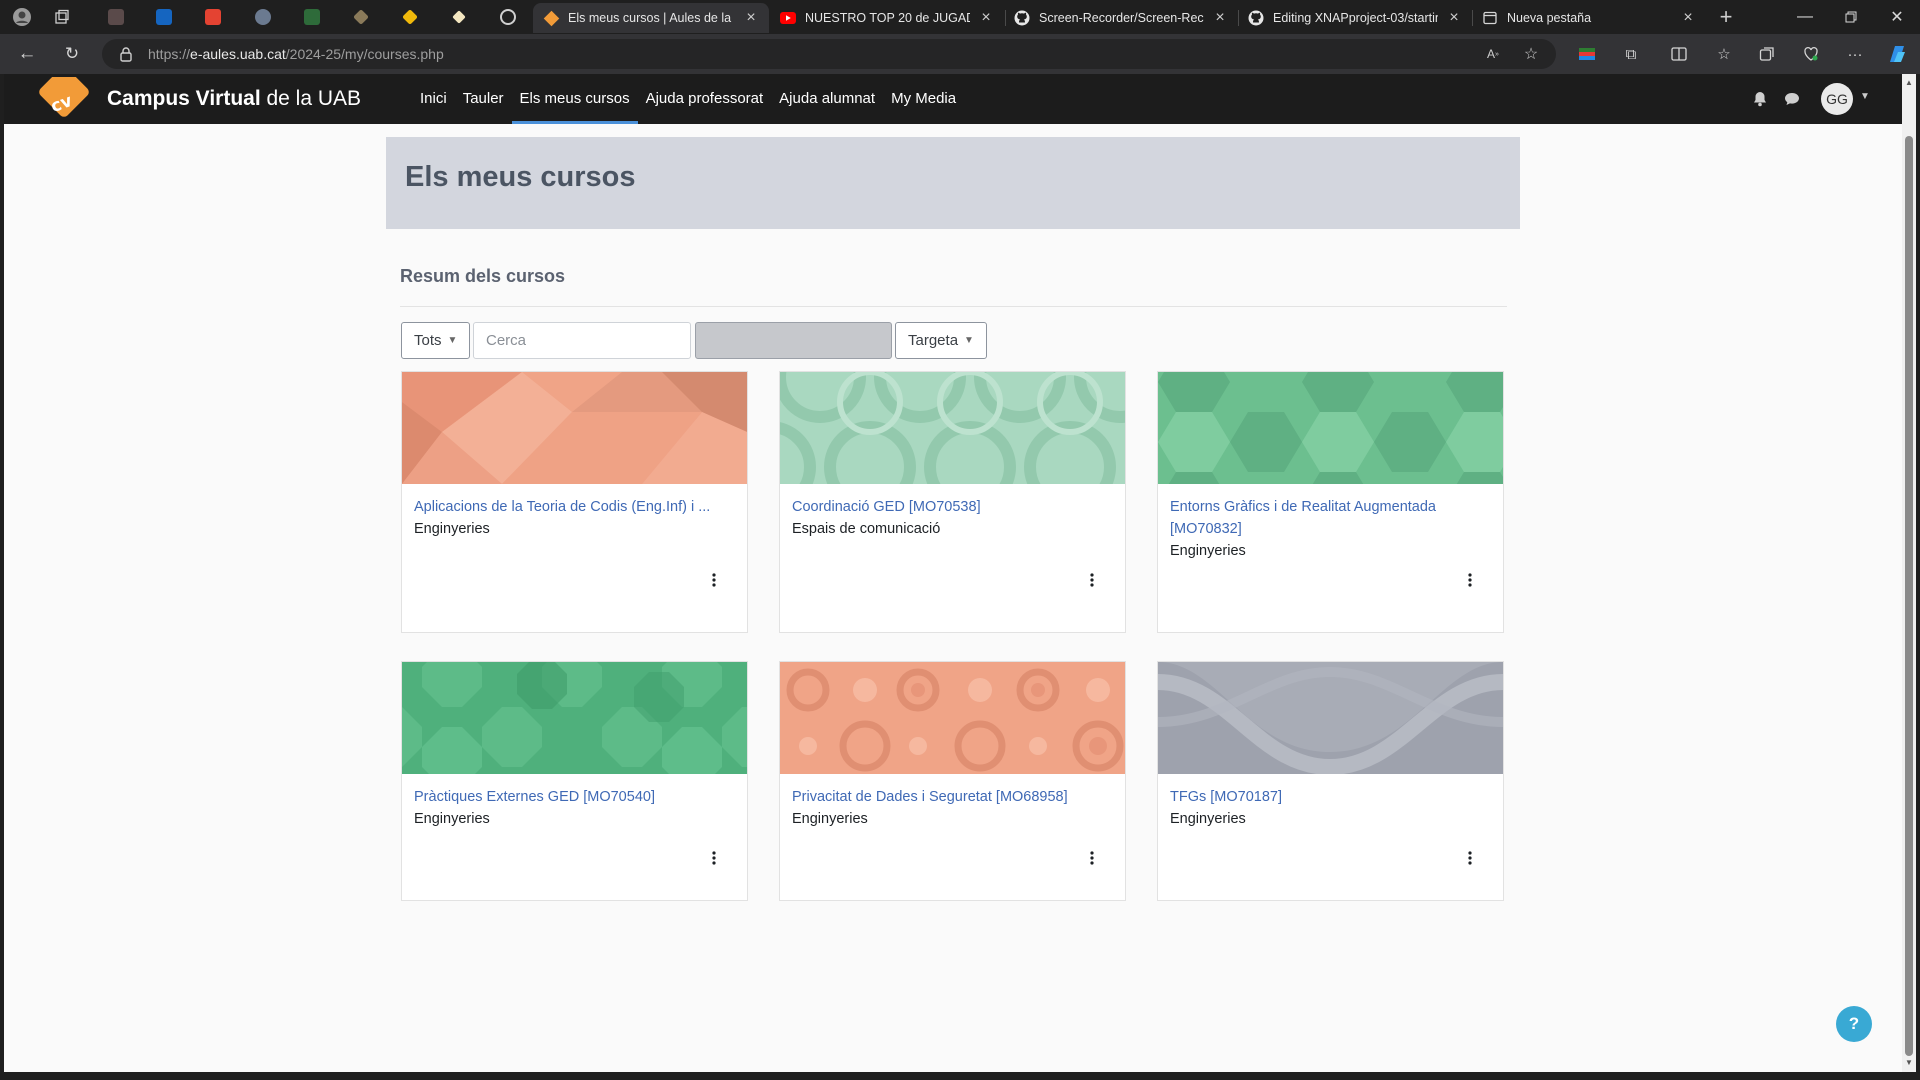 This screenshot has height=1080, width=1920. What do you see at coordinates (1855, 54) in the screenshot?
I see `more-options-icon: ···` at bounding box center [1855, 54].